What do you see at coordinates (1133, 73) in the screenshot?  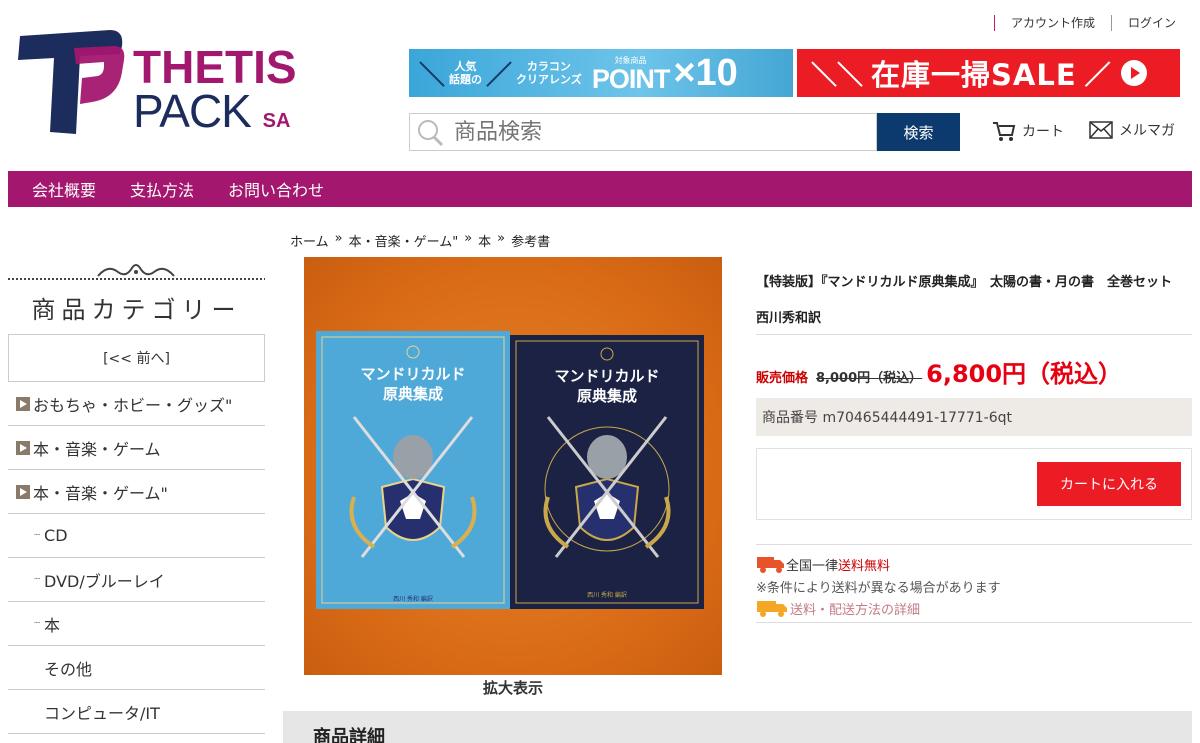 I see `play-icon` at bounding box center [1133, 73].